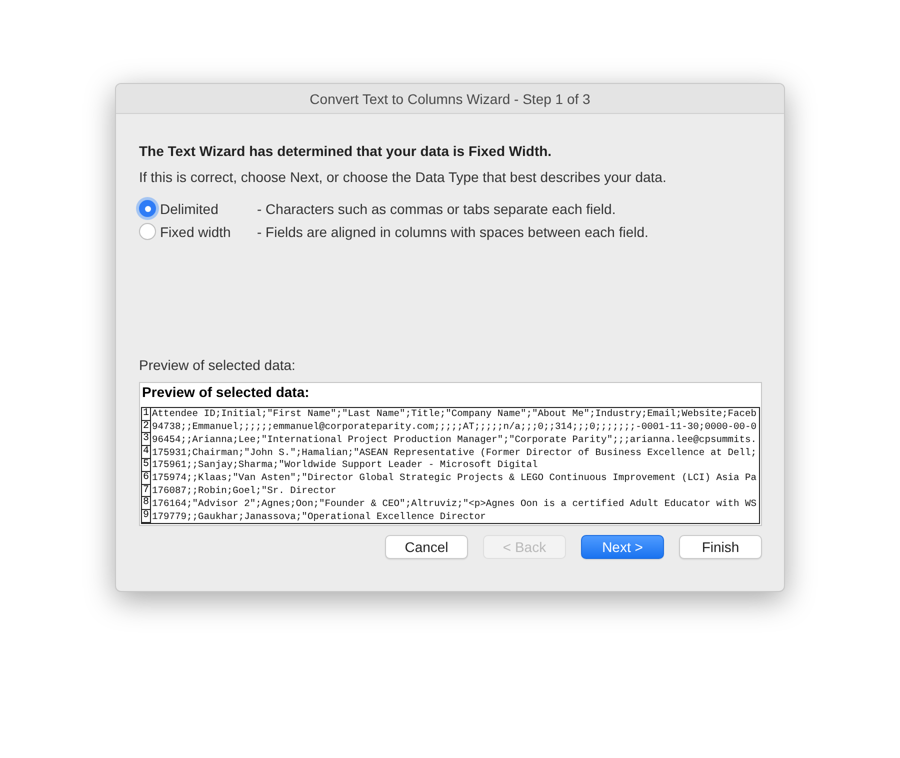 The image size is (900, 758). Describe the element at coordinates (452, 232) in the screenshot. I see `option-description: - Fields are aligned in columns with spaces between each field.` at that location.